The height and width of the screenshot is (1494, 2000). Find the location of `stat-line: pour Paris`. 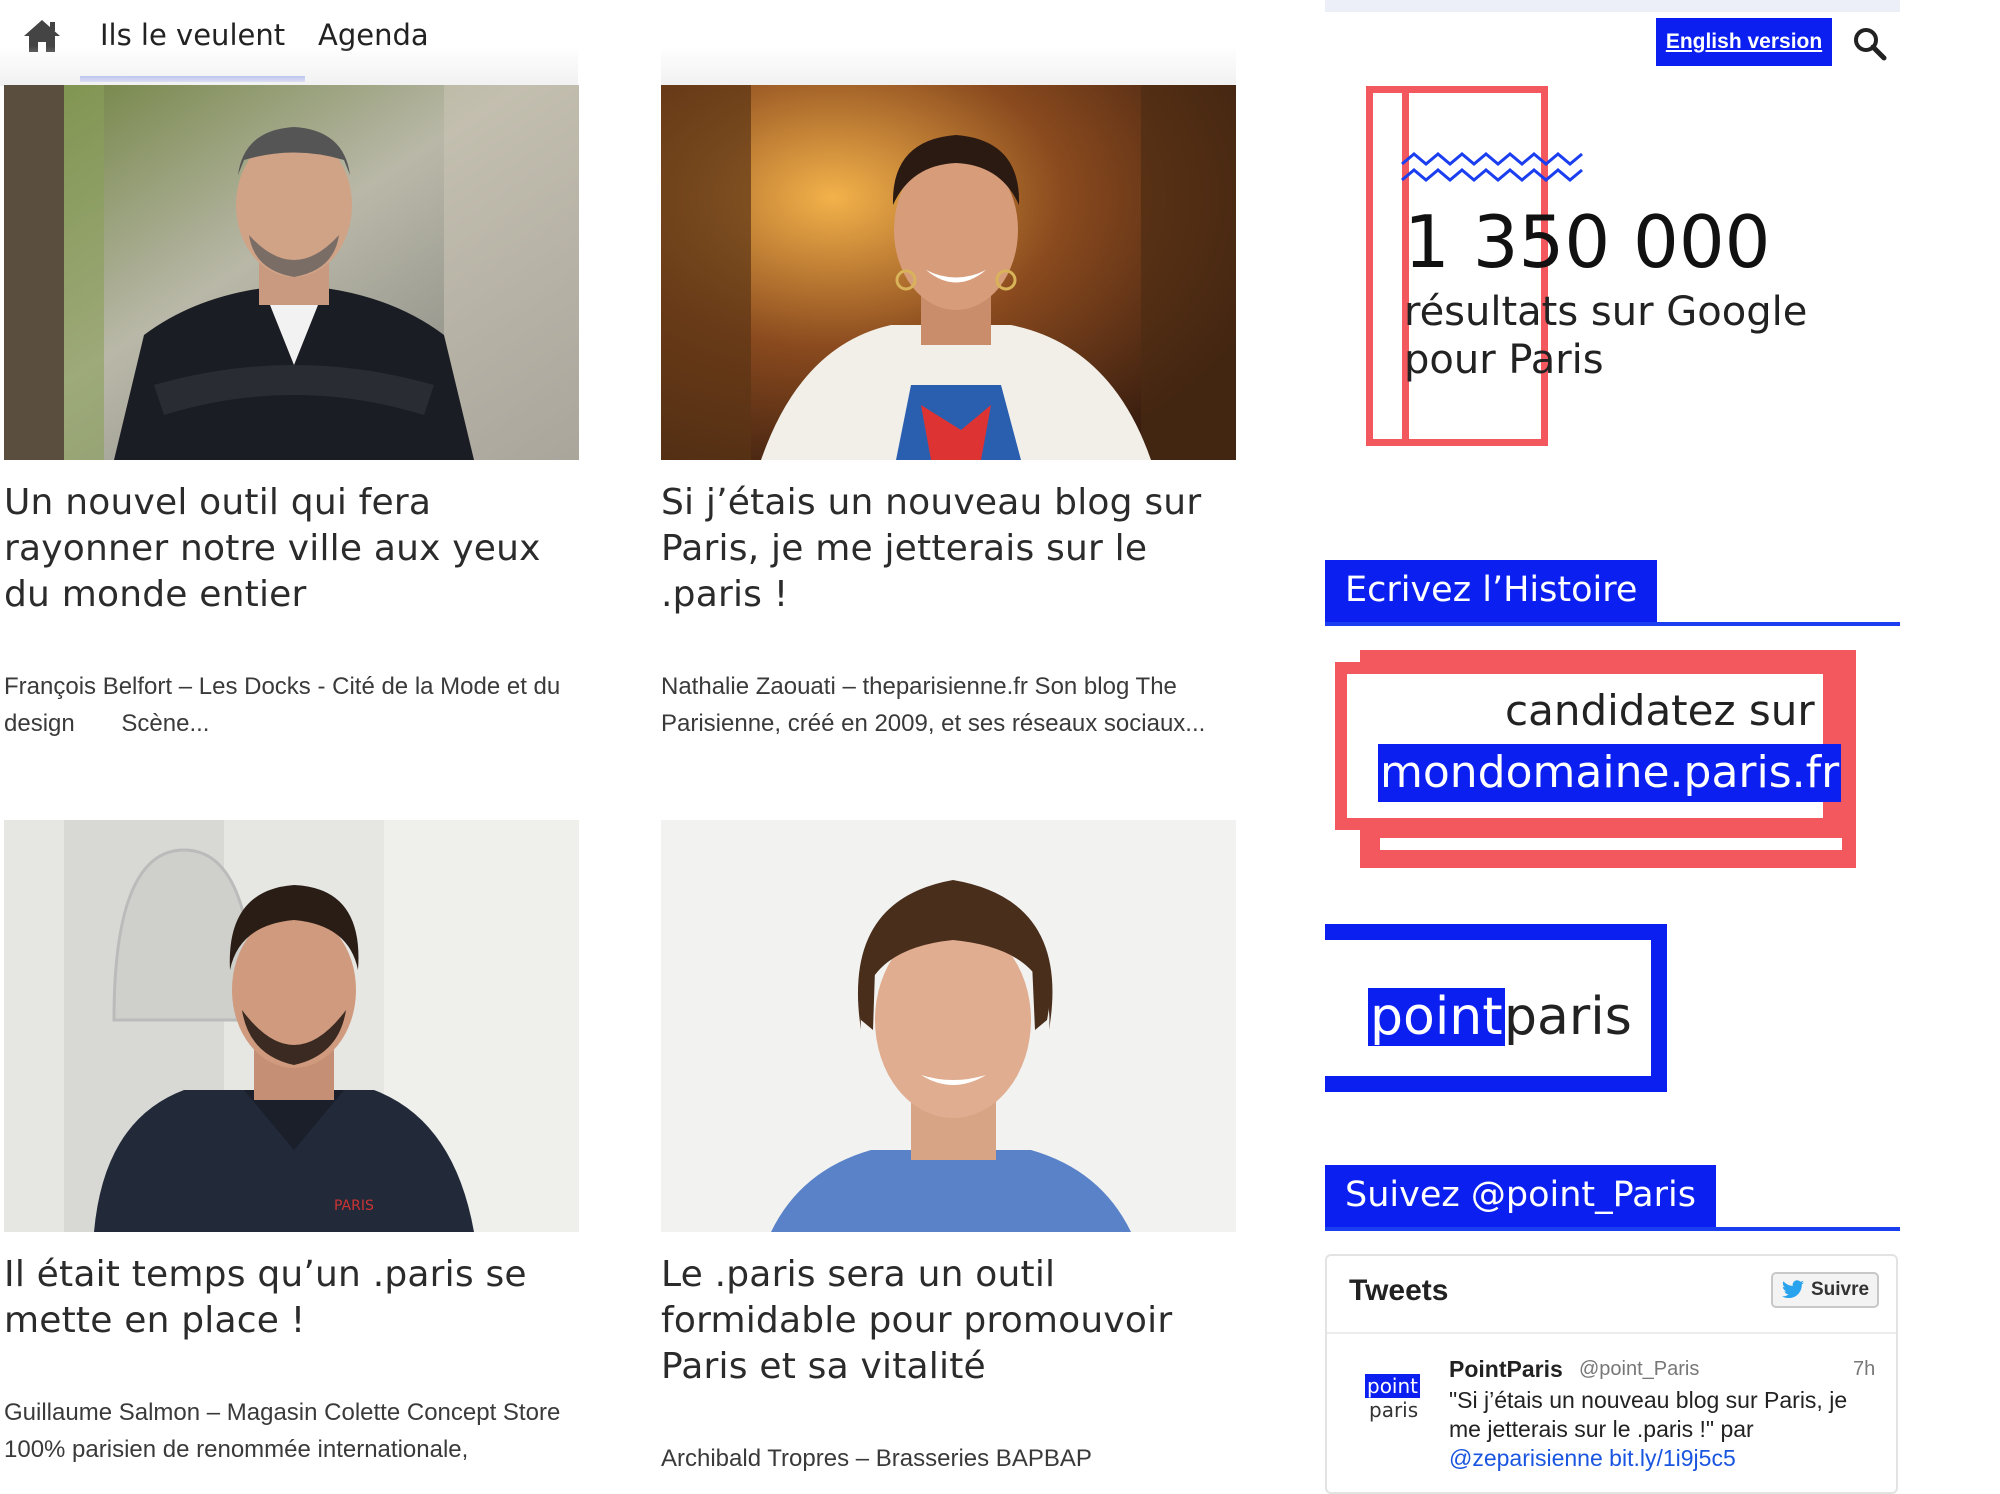

stat-line: pour Paris is located at coordinates (1504, 360).